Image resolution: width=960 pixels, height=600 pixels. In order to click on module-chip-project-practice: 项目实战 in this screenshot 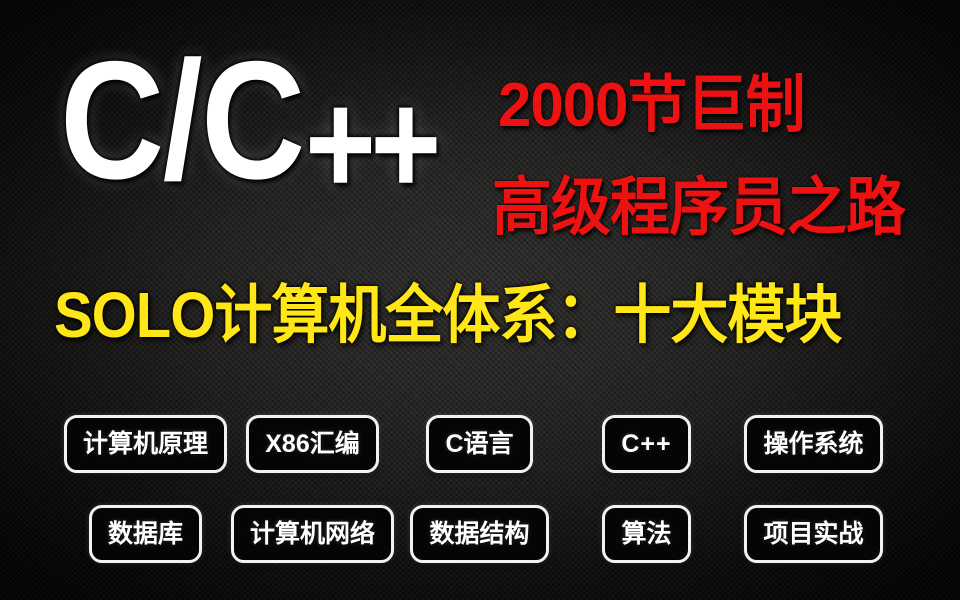, I will do `click(813, 534)`.